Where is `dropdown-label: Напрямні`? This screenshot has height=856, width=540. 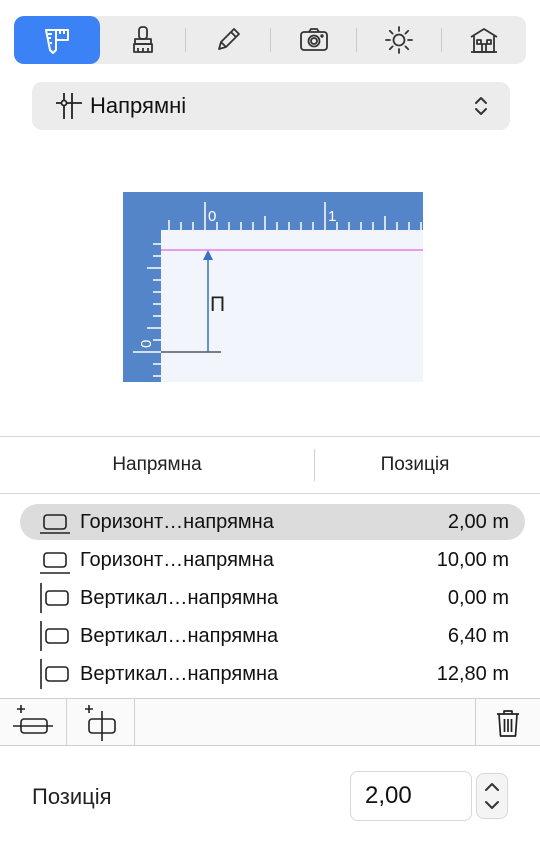
dropdown-label: Напрямні is located at coordinates (138, 105).